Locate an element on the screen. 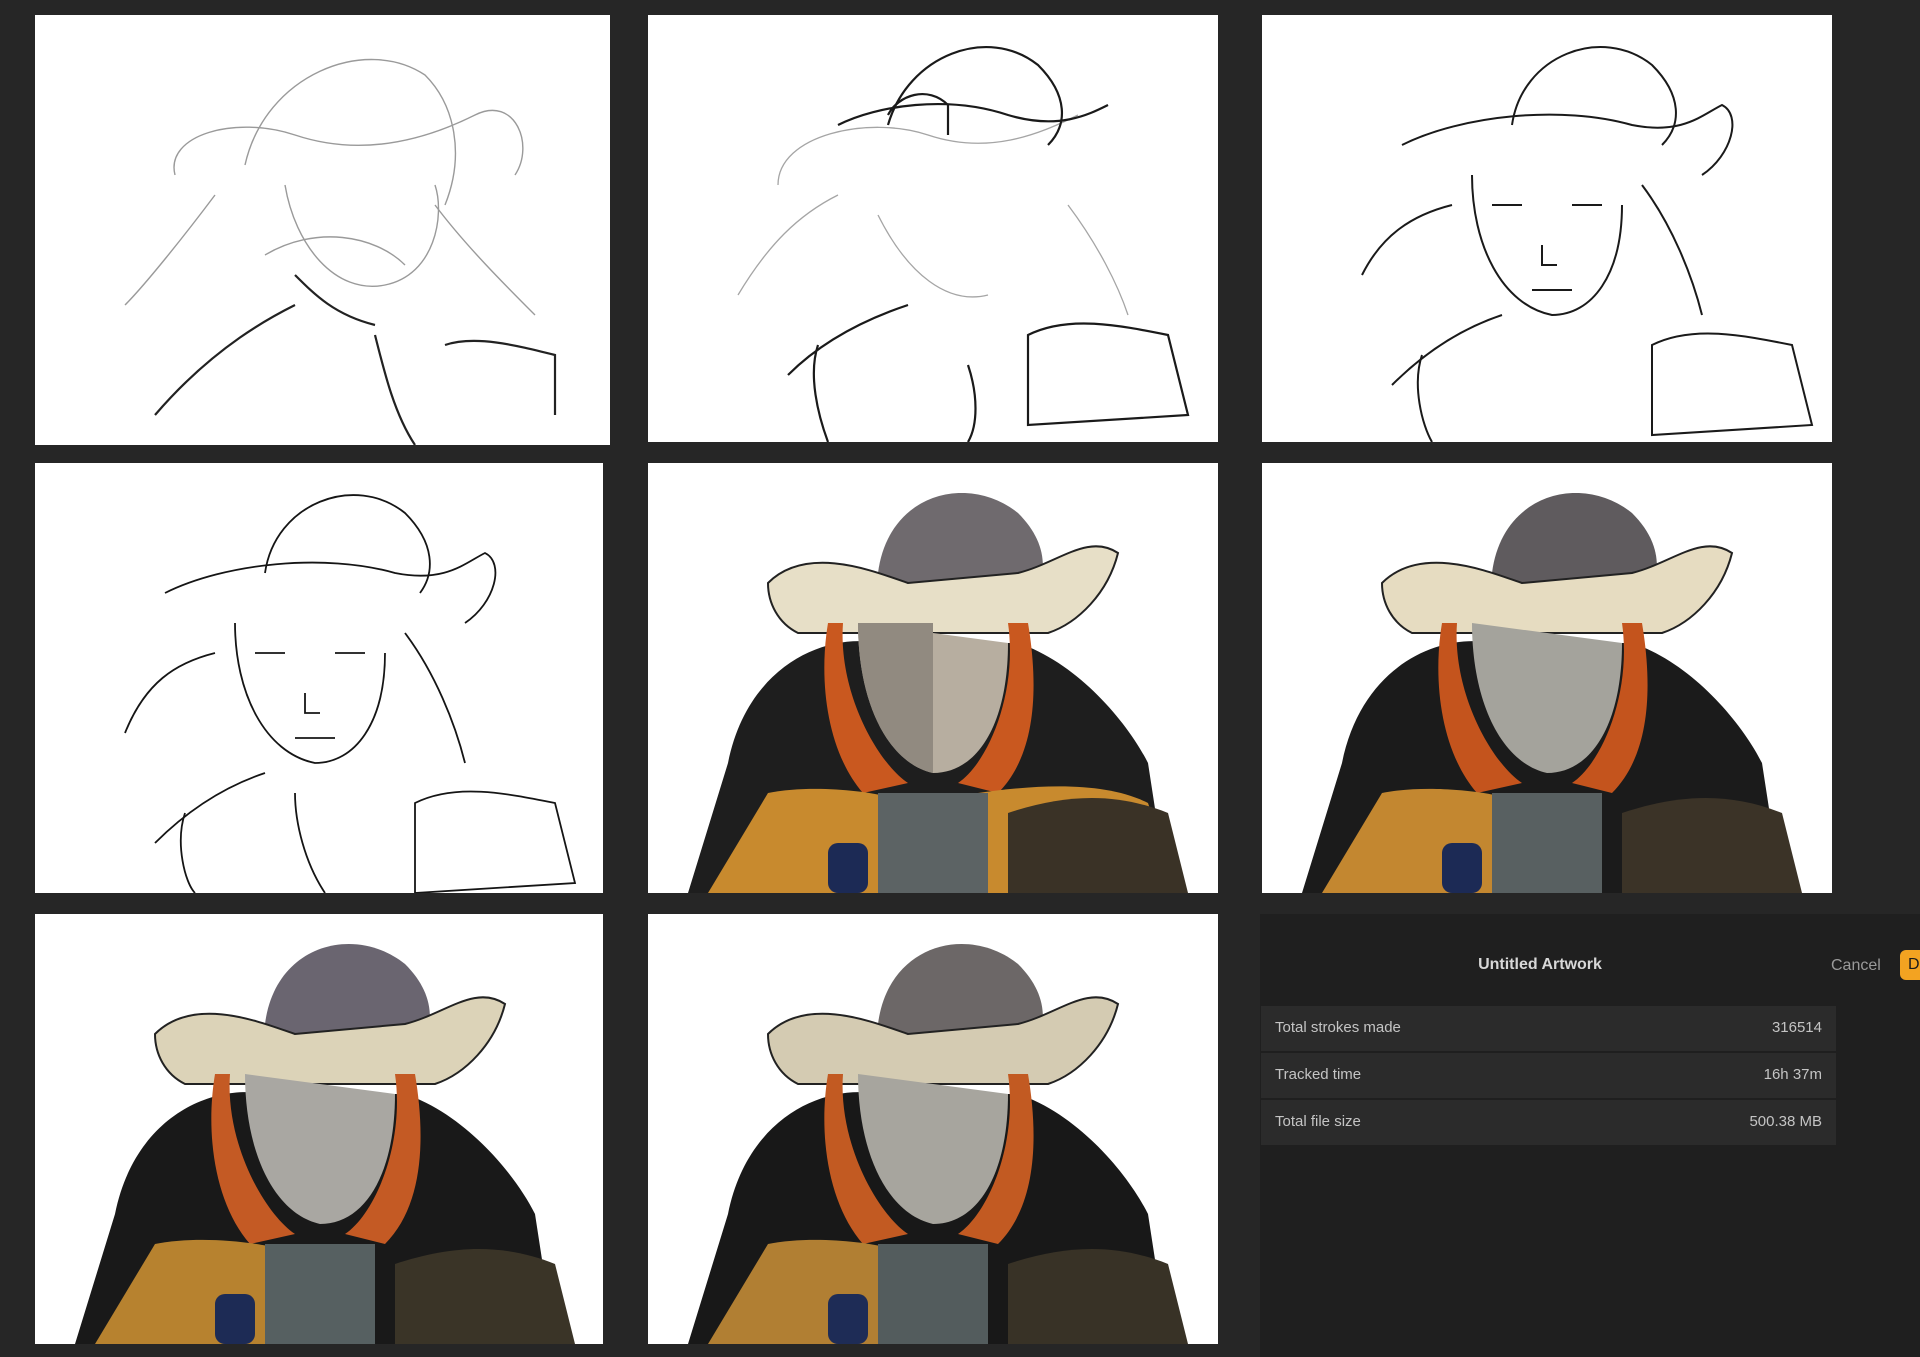  artwork-frame-line-art is located at coordinates (319, 678).